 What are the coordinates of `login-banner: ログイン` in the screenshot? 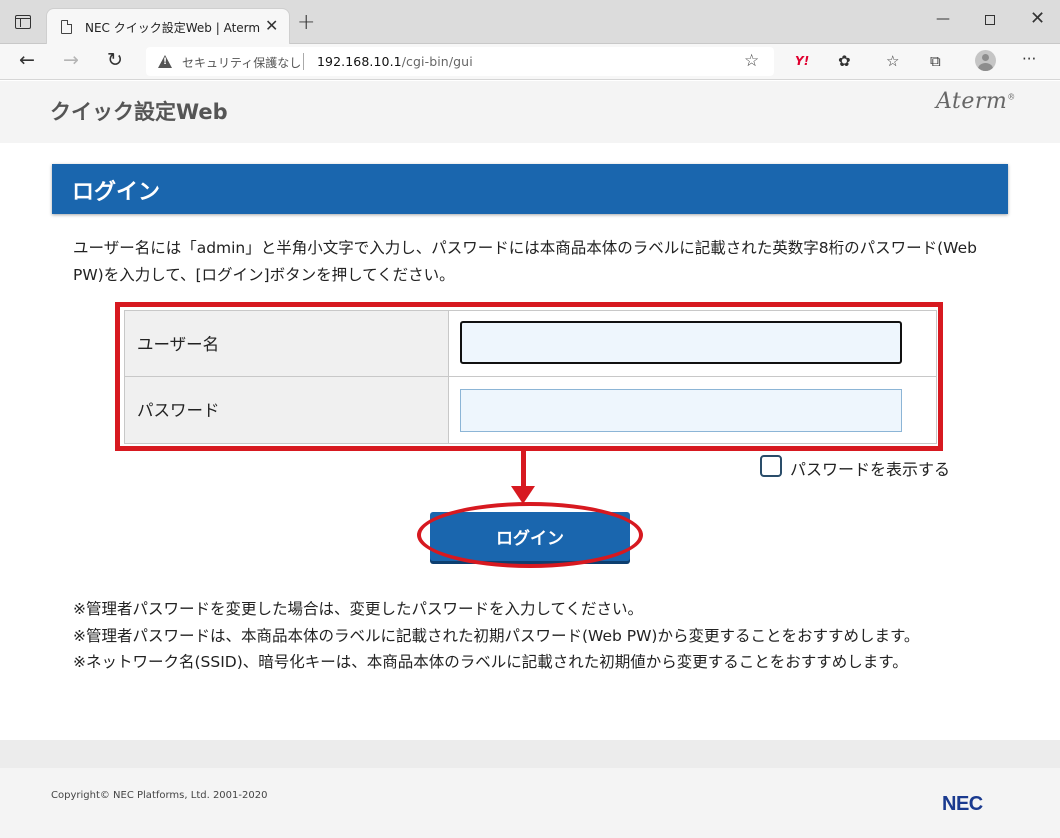 It's located at (530, 189).